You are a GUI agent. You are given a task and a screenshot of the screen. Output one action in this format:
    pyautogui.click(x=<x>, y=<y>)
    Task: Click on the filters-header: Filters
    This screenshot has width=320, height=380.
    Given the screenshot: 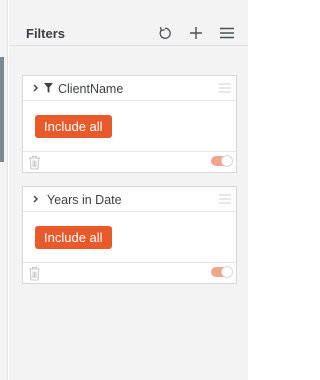 What is the action you would take?
    pyautogui.click(x=128, y=23)
    